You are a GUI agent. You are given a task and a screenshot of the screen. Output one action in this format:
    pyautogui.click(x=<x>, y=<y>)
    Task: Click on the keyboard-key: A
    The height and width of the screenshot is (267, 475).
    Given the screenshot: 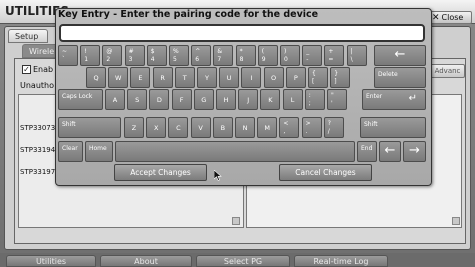 What is the action you would take?
    pyautogui.click(x=115, y=99)
    